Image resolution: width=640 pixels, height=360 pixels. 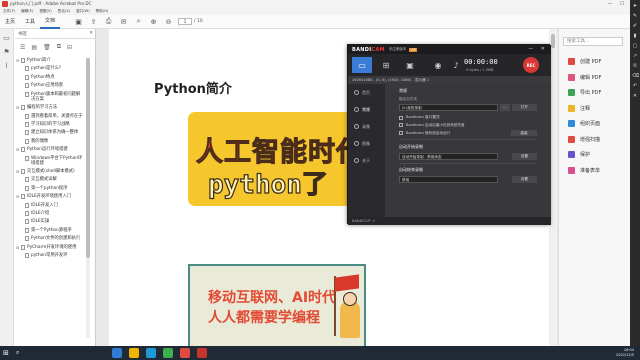 What do you see at coordinates (362, 65) in the screenshot?
I see `screen-mode-icon: ▭` at bounding box center [362, 65].